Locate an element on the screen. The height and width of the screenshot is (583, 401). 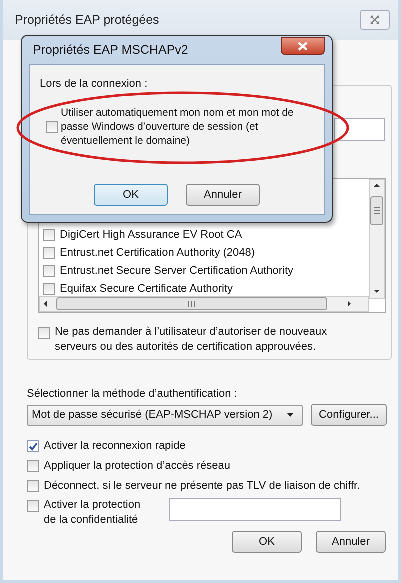
checkbox-label: Activer la reconnexion rapide is located at coordinates (115, 446).